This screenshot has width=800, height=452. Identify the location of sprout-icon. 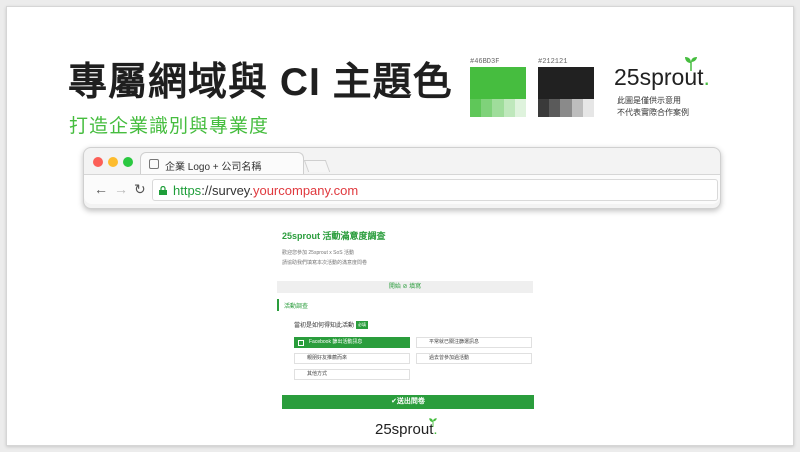
(691, 64).